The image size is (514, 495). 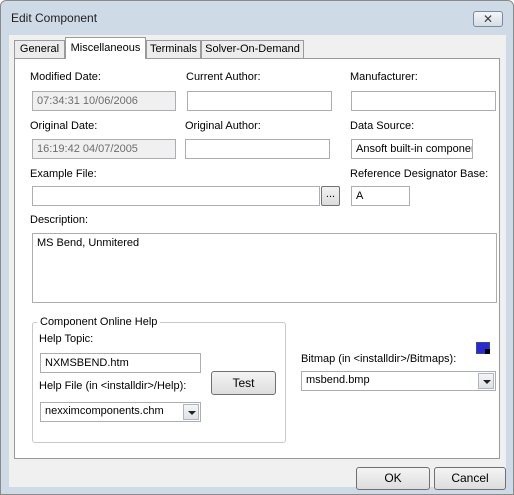 What do you see at coordinates (257, 149) in the screenshot?
I see `original-author-field` at bounding box center [257, 149].